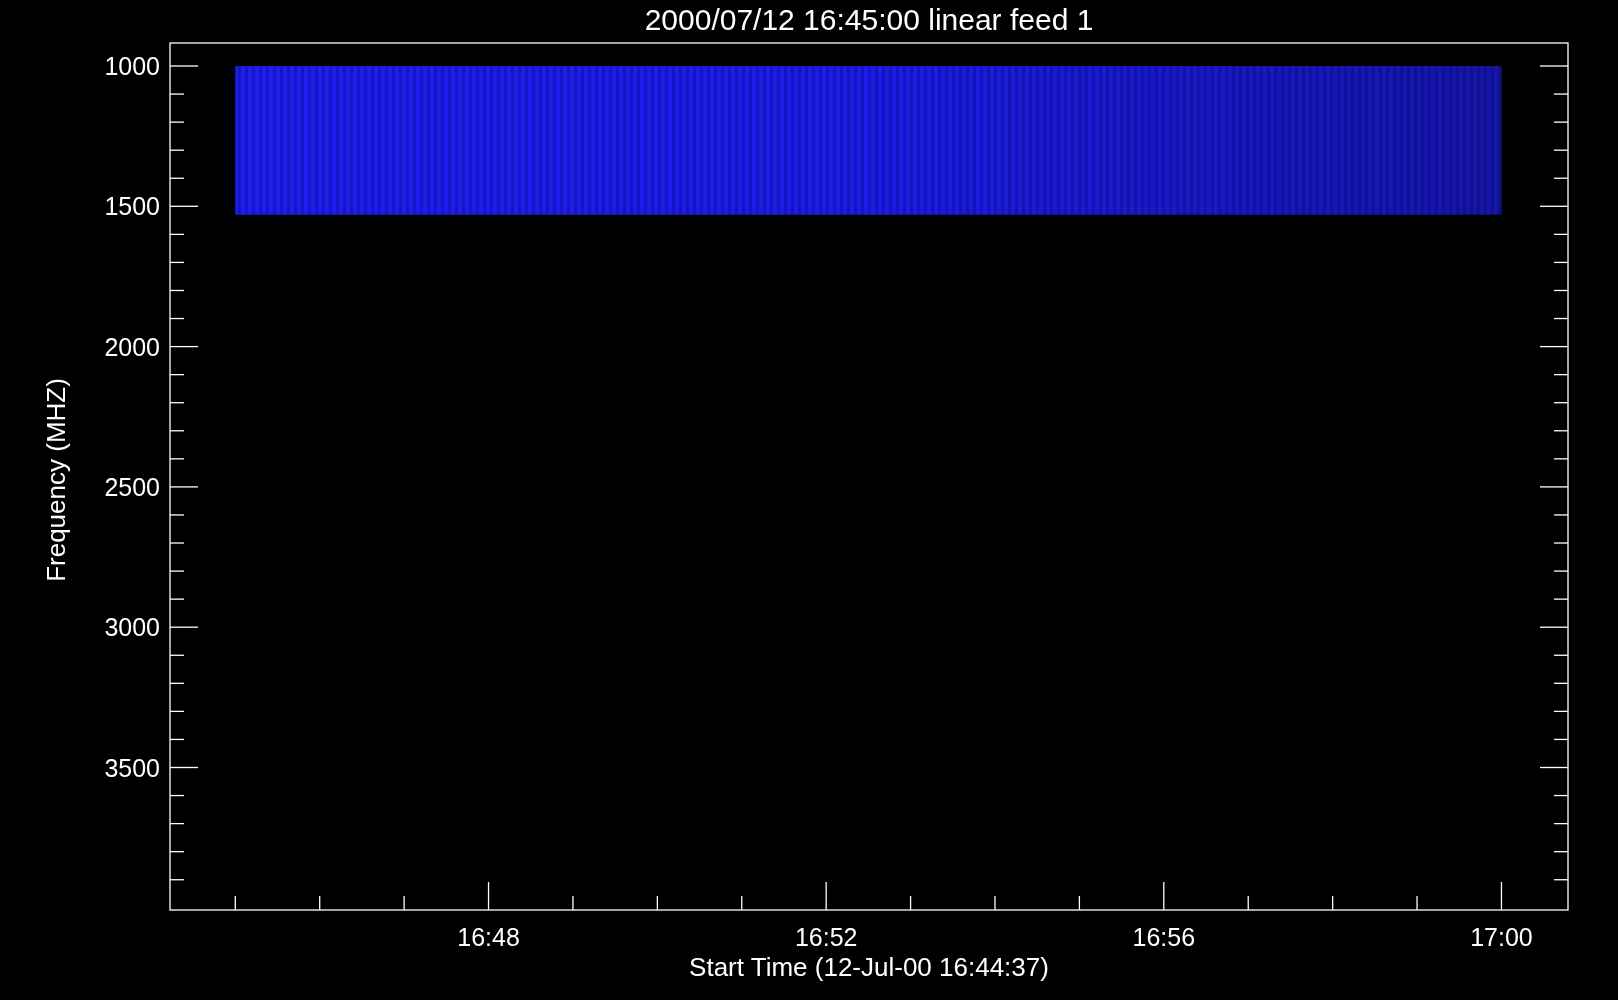 The image size is (1618, 1000). I want to click on plot-title: 2000/07/12 16:45:00 linear feed 1, so click(869, 19).